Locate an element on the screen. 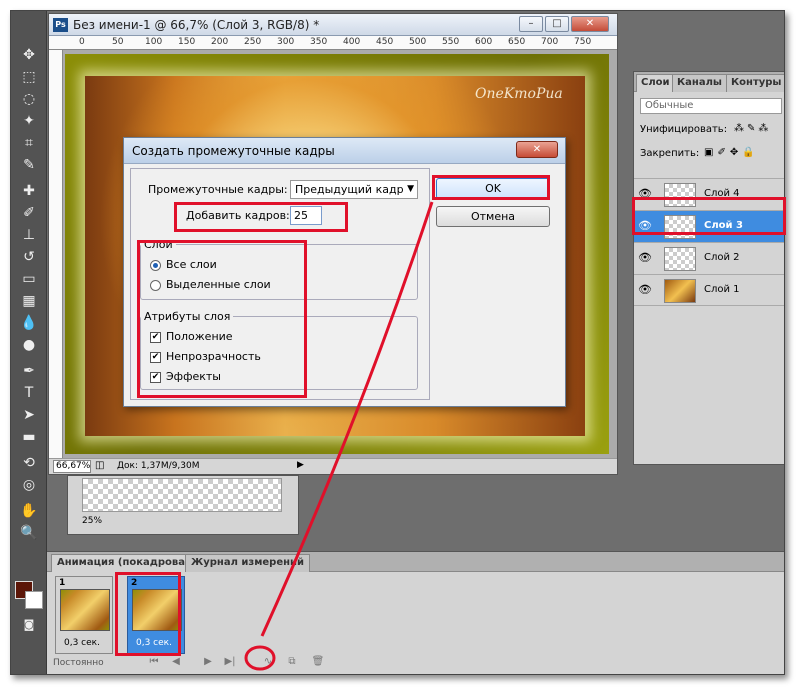 The width and height of the screenshot is (802, 695). marquee-tool-icon: ⬚ is located at coordinates (29, 77).